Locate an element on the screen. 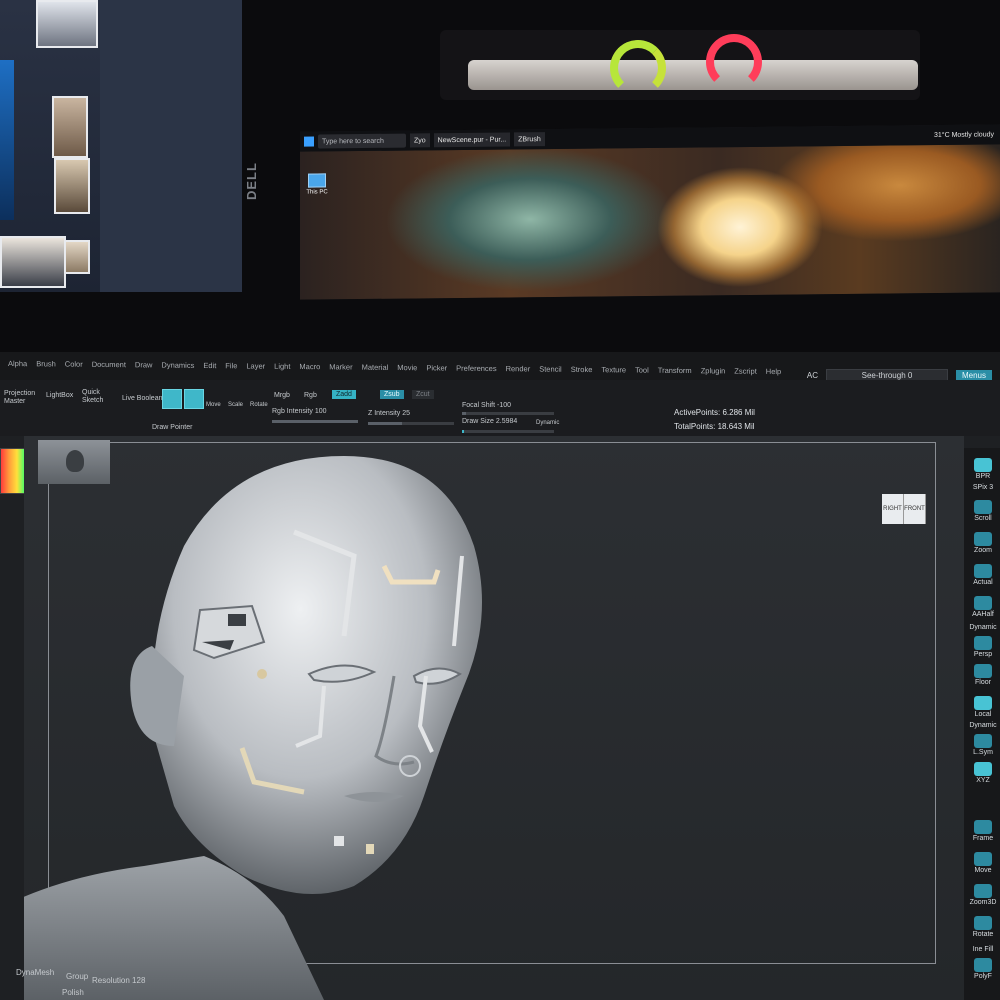 The height and width of the screenshot is (1000, 1000). menu-item: Document is located at coordinates (109, 364).